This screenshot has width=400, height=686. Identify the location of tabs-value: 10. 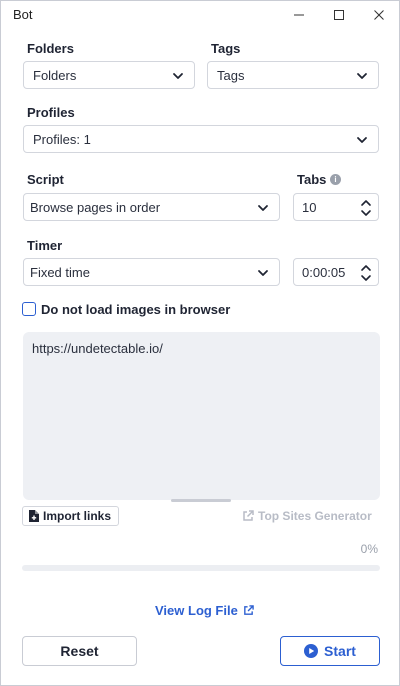
(309, 207).